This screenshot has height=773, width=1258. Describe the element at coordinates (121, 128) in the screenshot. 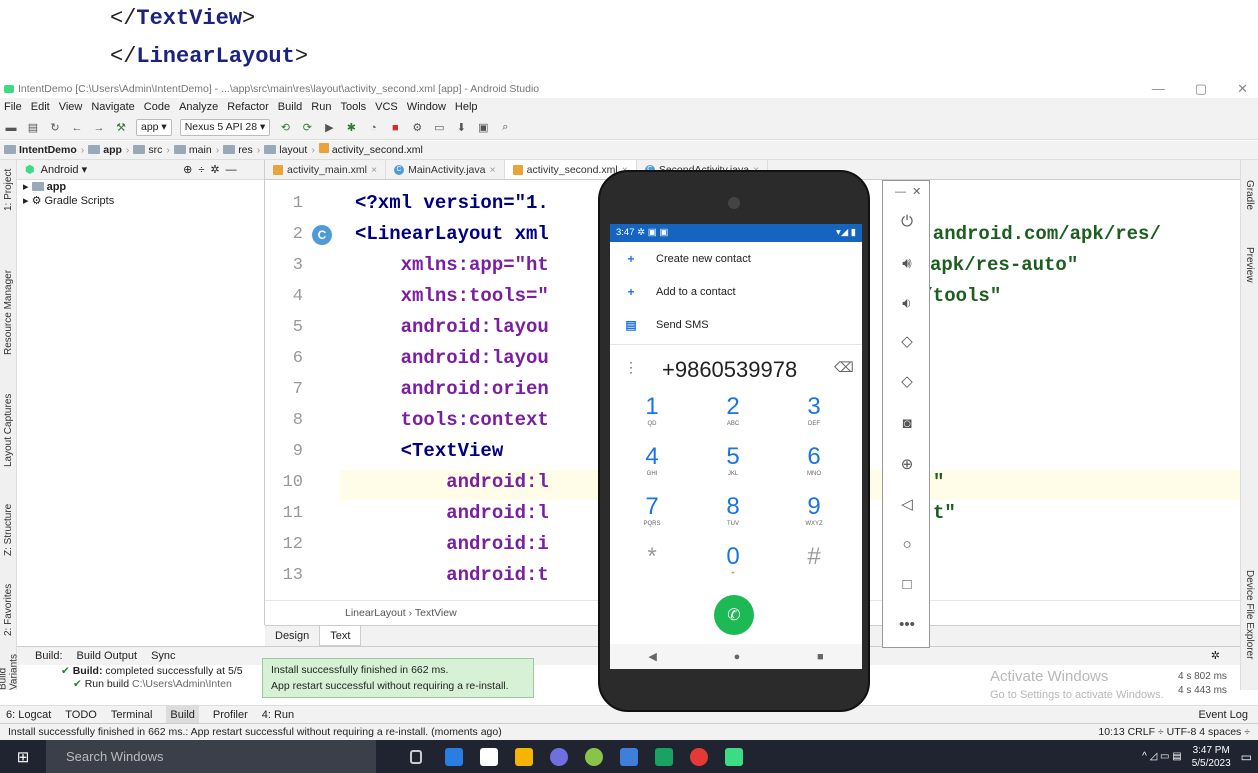

I see `build-hammer-icon: ⚒` at that location.